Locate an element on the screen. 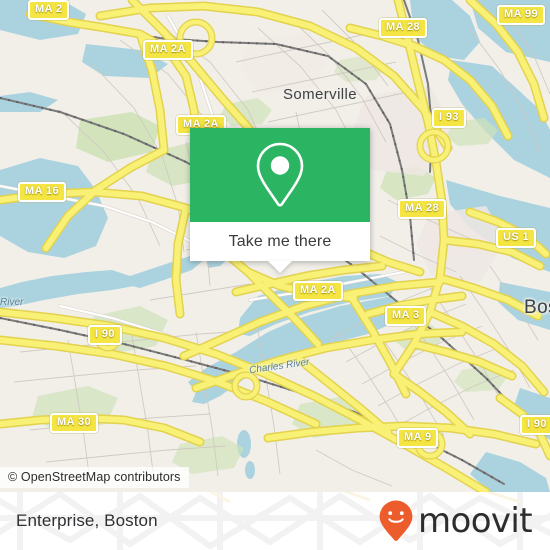 The image size is (550, 550). popup-action-bar: Take me there is located at coordinates (280, 241).